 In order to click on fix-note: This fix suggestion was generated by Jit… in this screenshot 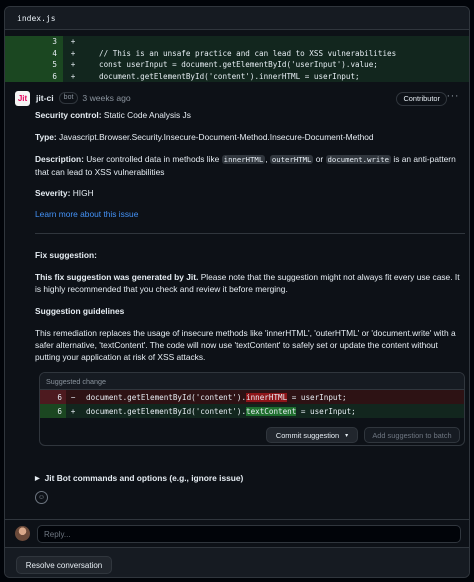, I will do `click(247, 283)`.